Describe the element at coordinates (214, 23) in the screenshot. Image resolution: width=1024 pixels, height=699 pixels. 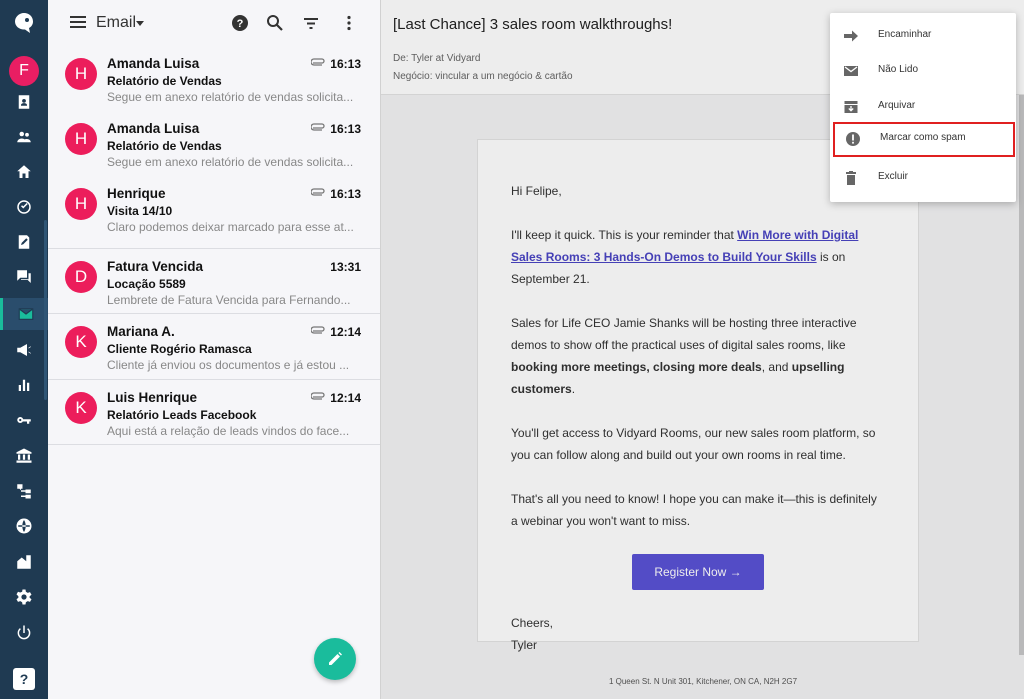
I see `email-list-header: Email ?` at that location.